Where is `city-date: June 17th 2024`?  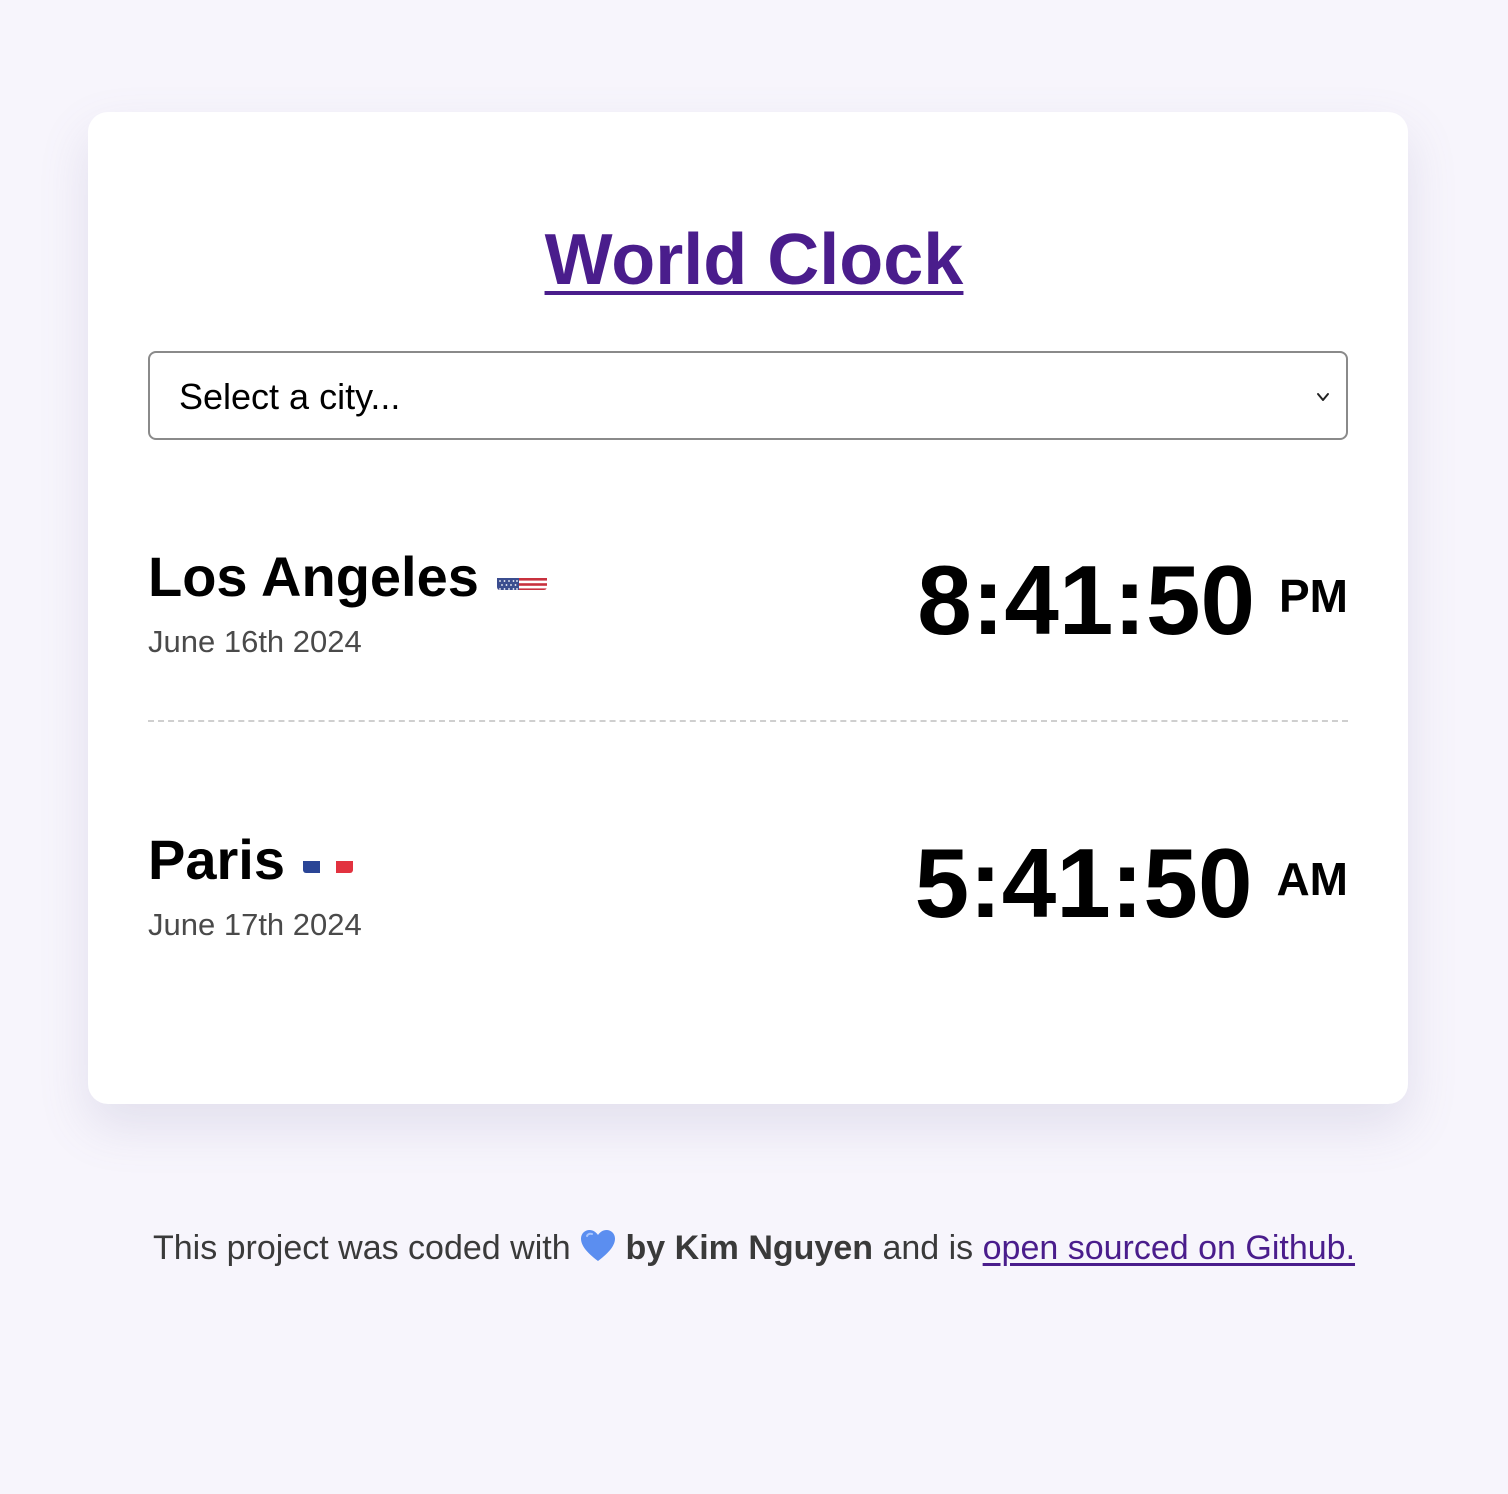
city-date: June 17th 2024 is located at coordinates (255, 924).